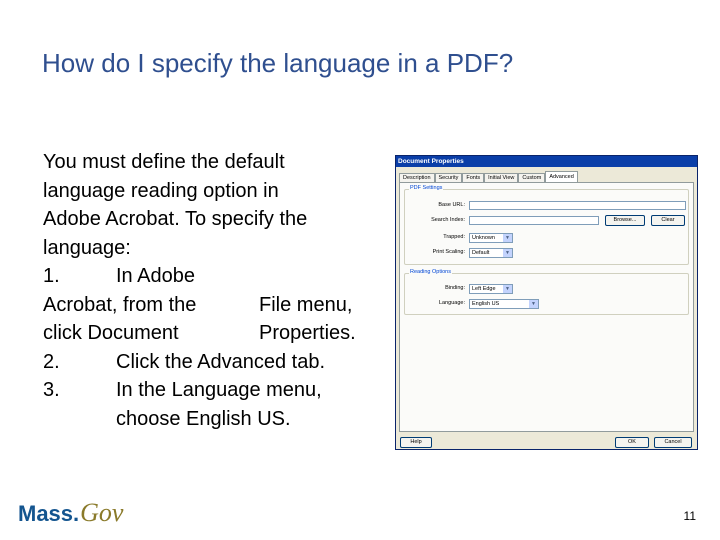 The image size is (720, 540). I want to click on step-text: In Adobe, so click(155, 276).